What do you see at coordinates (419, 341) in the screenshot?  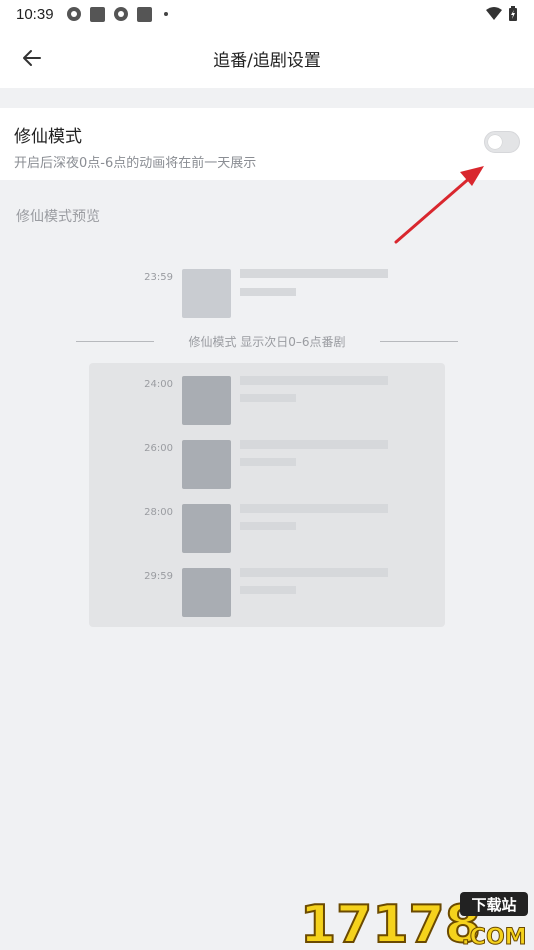 I see `divider-line-right` at bounding box center [419, 341].